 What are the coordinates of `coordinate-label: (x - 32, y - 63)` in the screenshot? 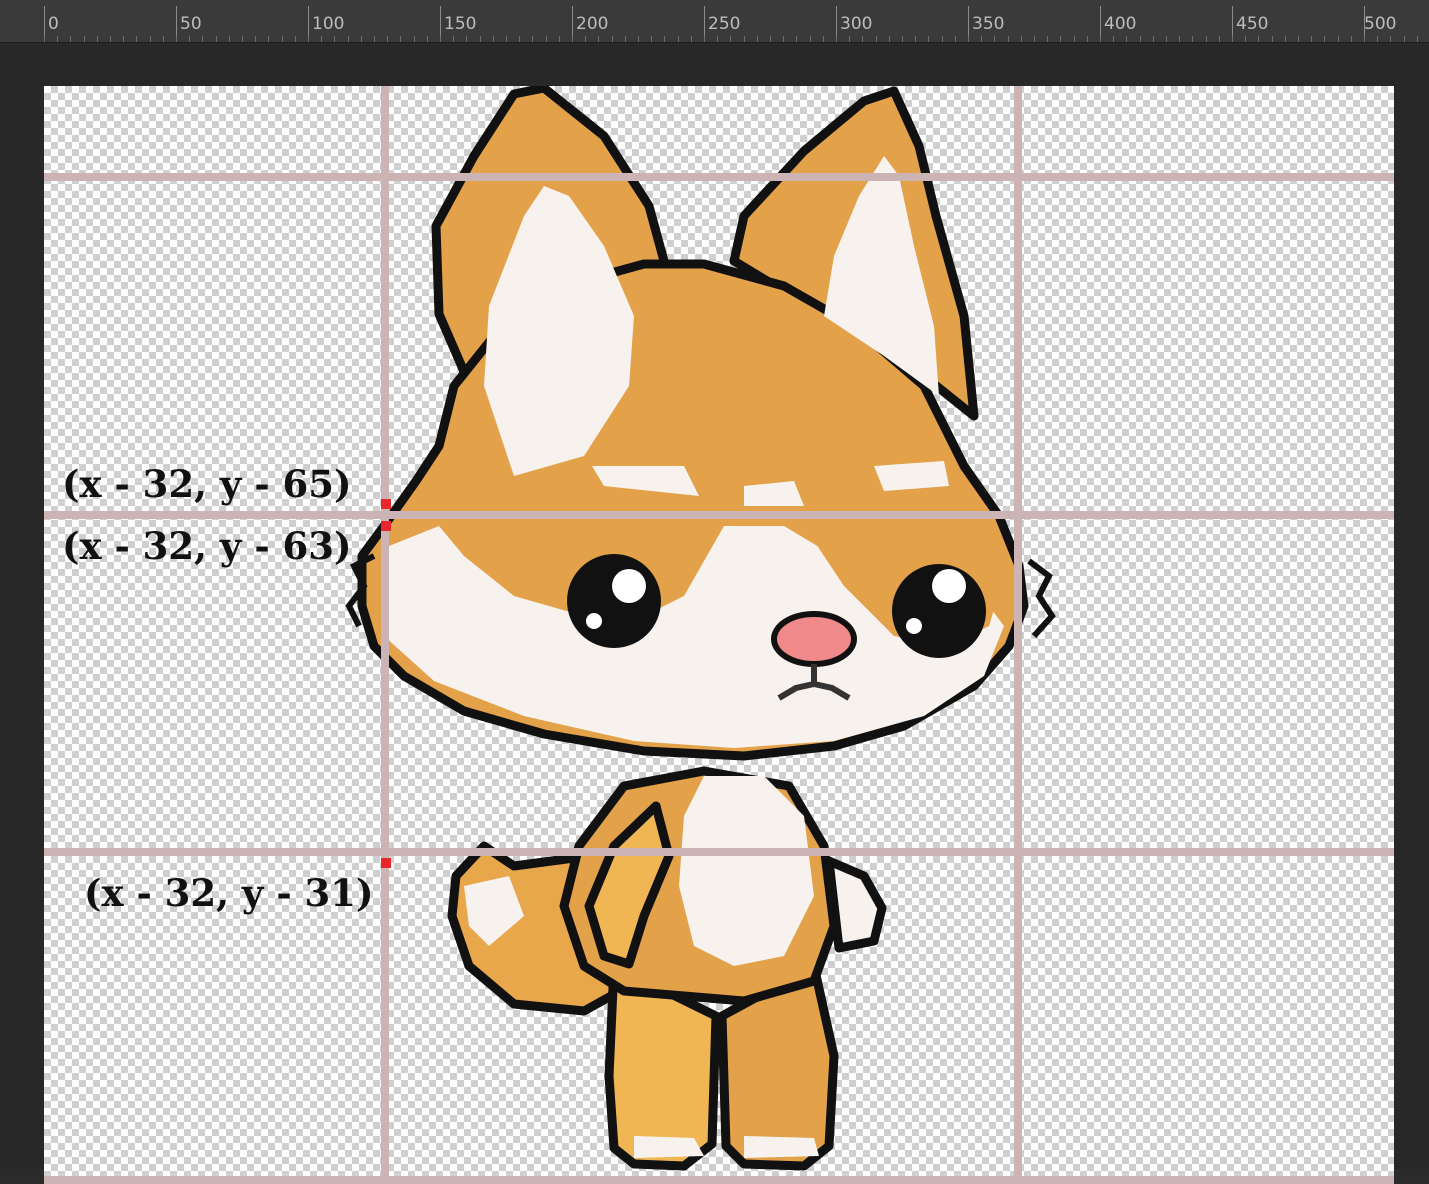 It's located at (207, 546).